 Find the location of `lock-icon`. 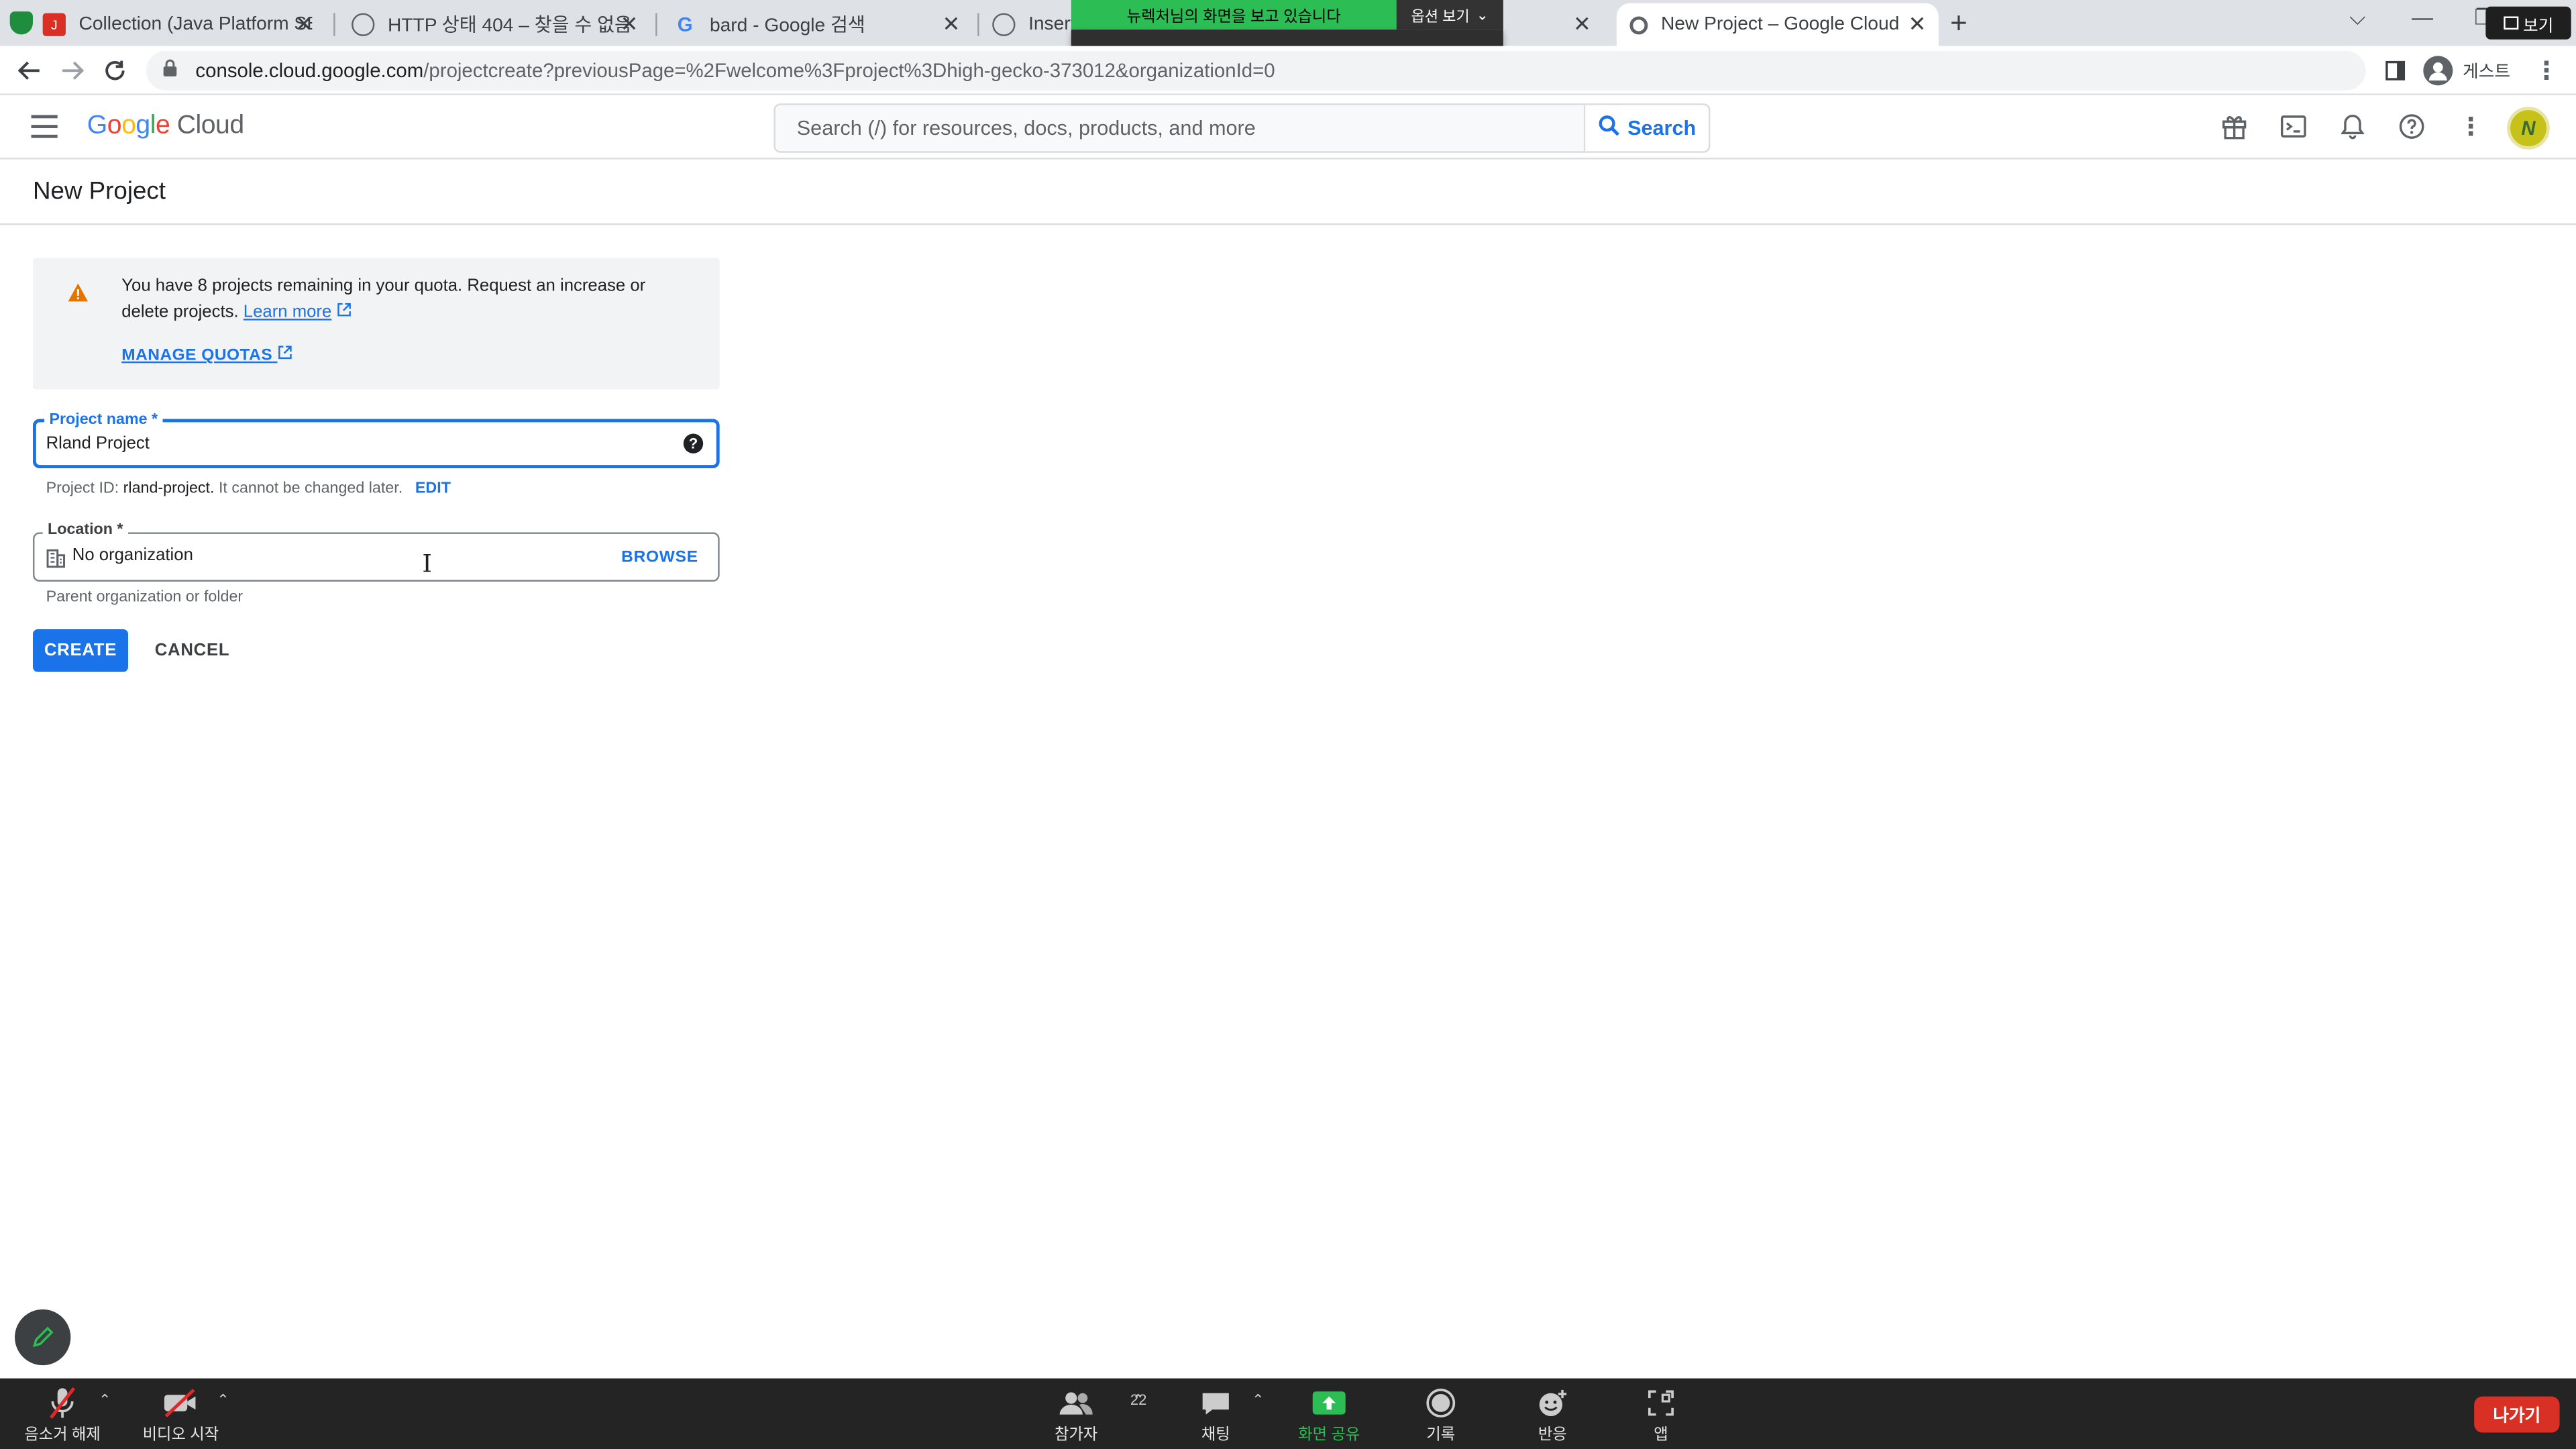

lock-icon is located at coordinates (172, 70).